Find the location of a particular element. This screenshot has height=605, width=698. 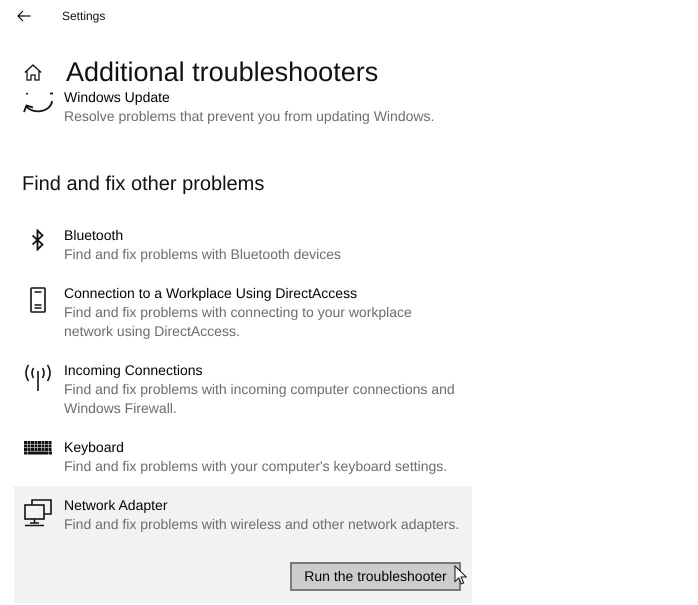

item-description: Find and fix problems with Bluetooth devices is located at coordinates (203, 254).